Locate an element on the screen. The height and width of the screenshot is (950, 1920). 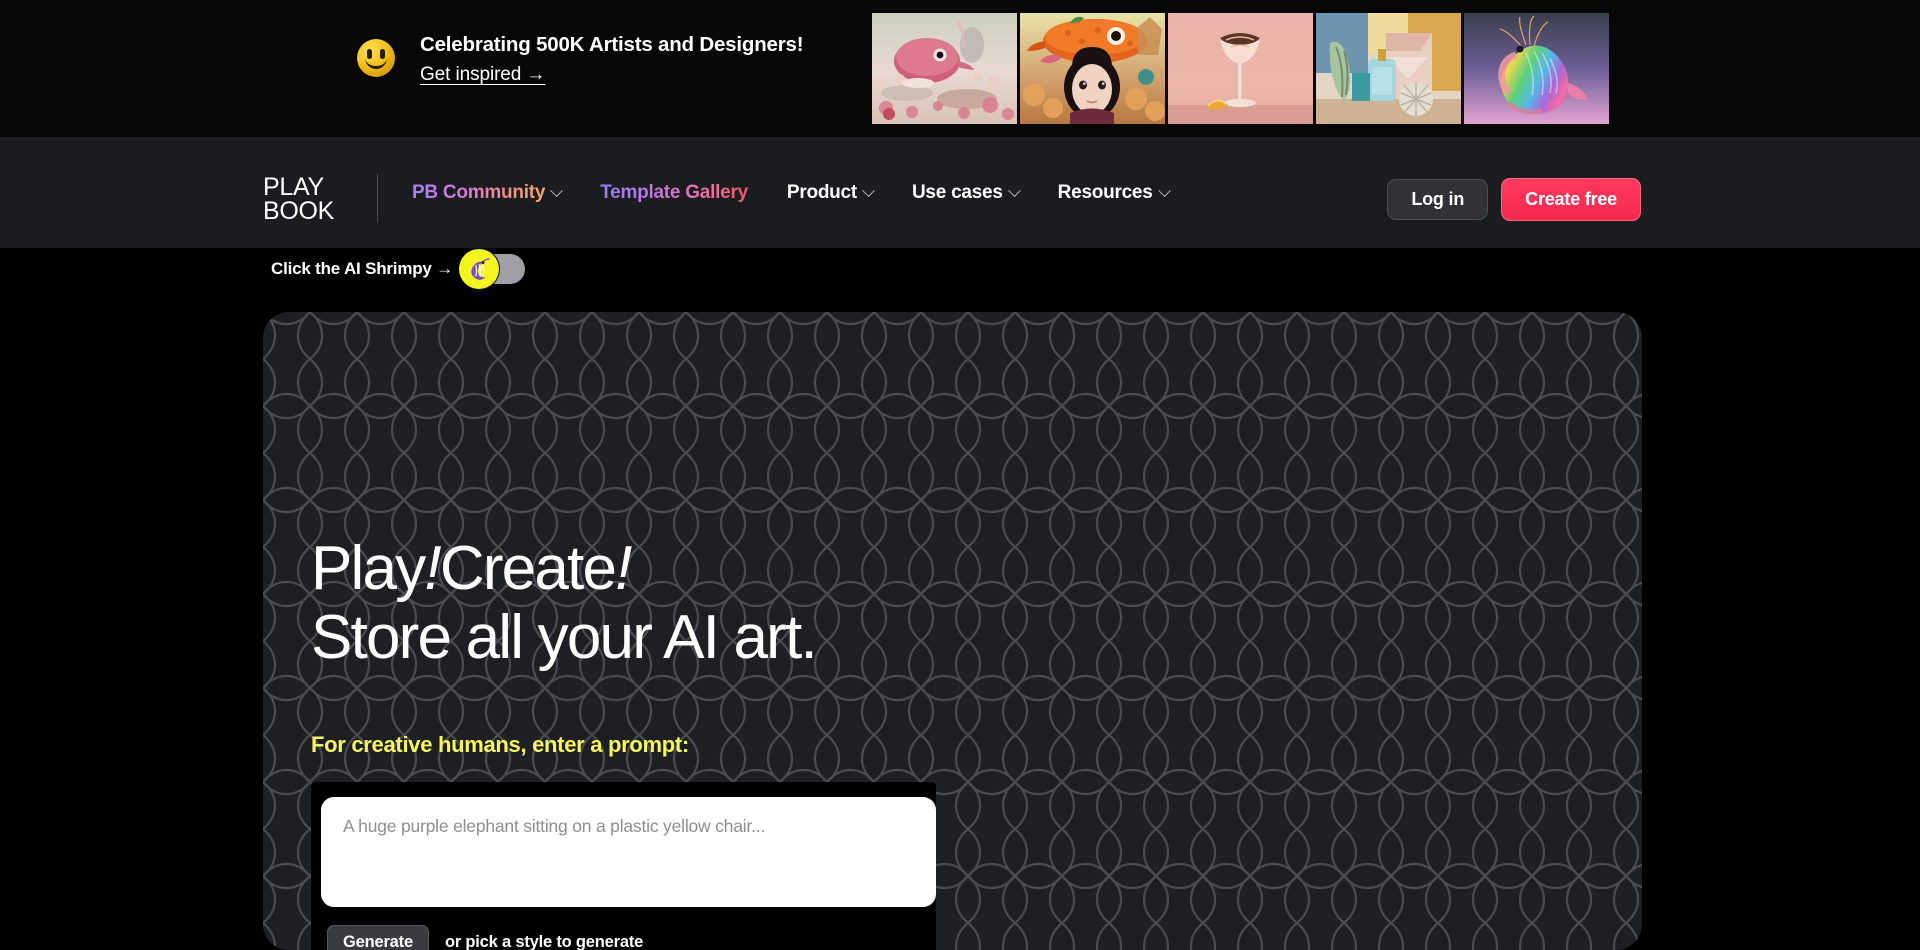
generate-button: Generate is located at coordinates (378, 937).